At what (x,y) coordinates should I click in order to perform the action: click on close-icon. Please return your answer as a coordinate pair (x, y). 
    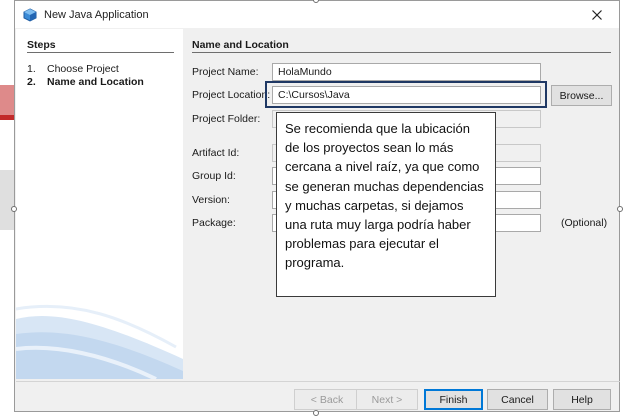
    Looking at the image, I should click on (597, 15).